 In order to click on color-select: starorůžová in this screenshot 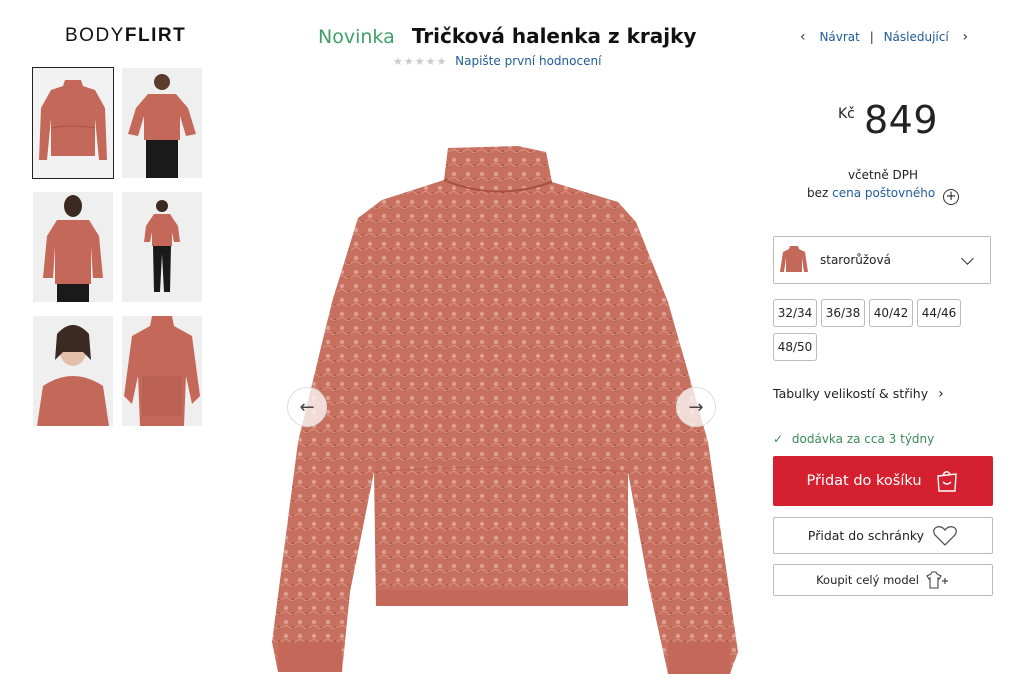, I will do `click(882, 260)`.